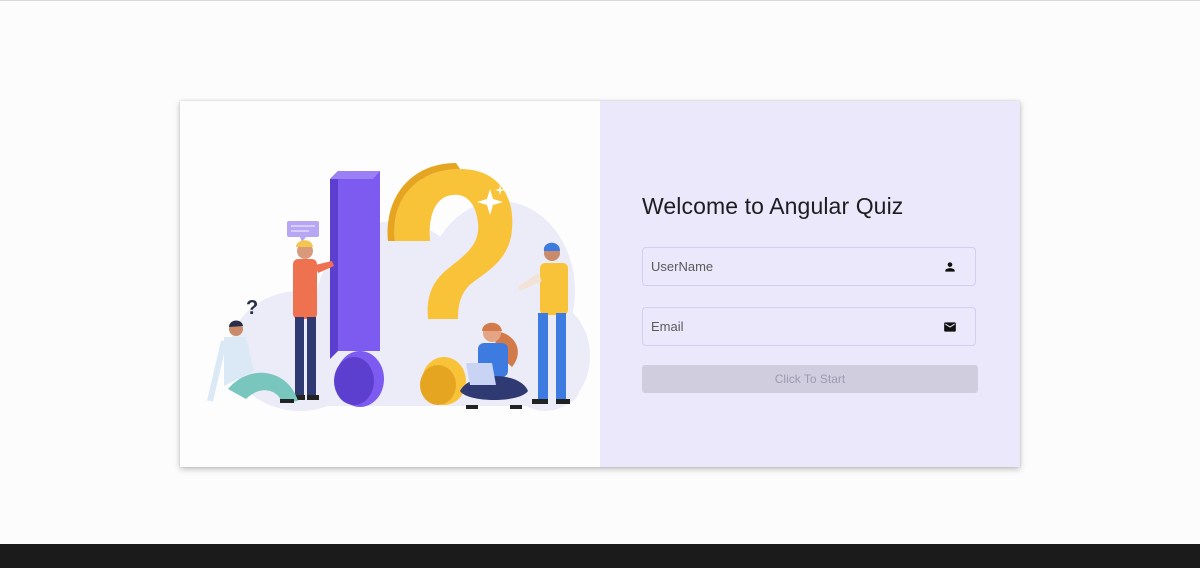 The width and height of the screenshot is (1200, 568). I want to click on mail-icon, so click(950, 327).